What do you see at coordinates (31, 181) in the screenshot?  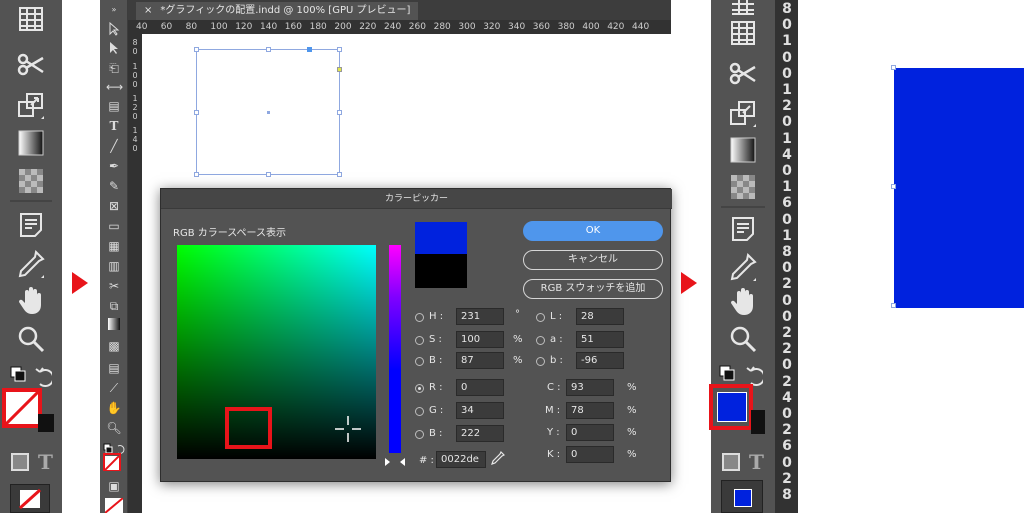 I see `gradient-feather-icon` at bounding box center [31, 181].